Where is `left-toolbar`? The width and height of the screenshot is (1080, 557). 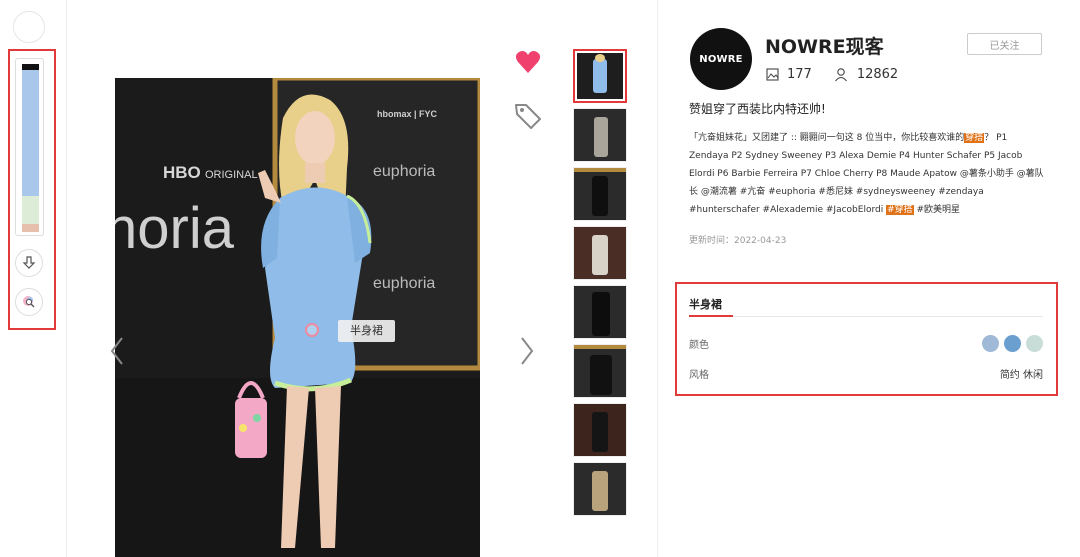 left-toolbar is located at coordinates (33, 278).